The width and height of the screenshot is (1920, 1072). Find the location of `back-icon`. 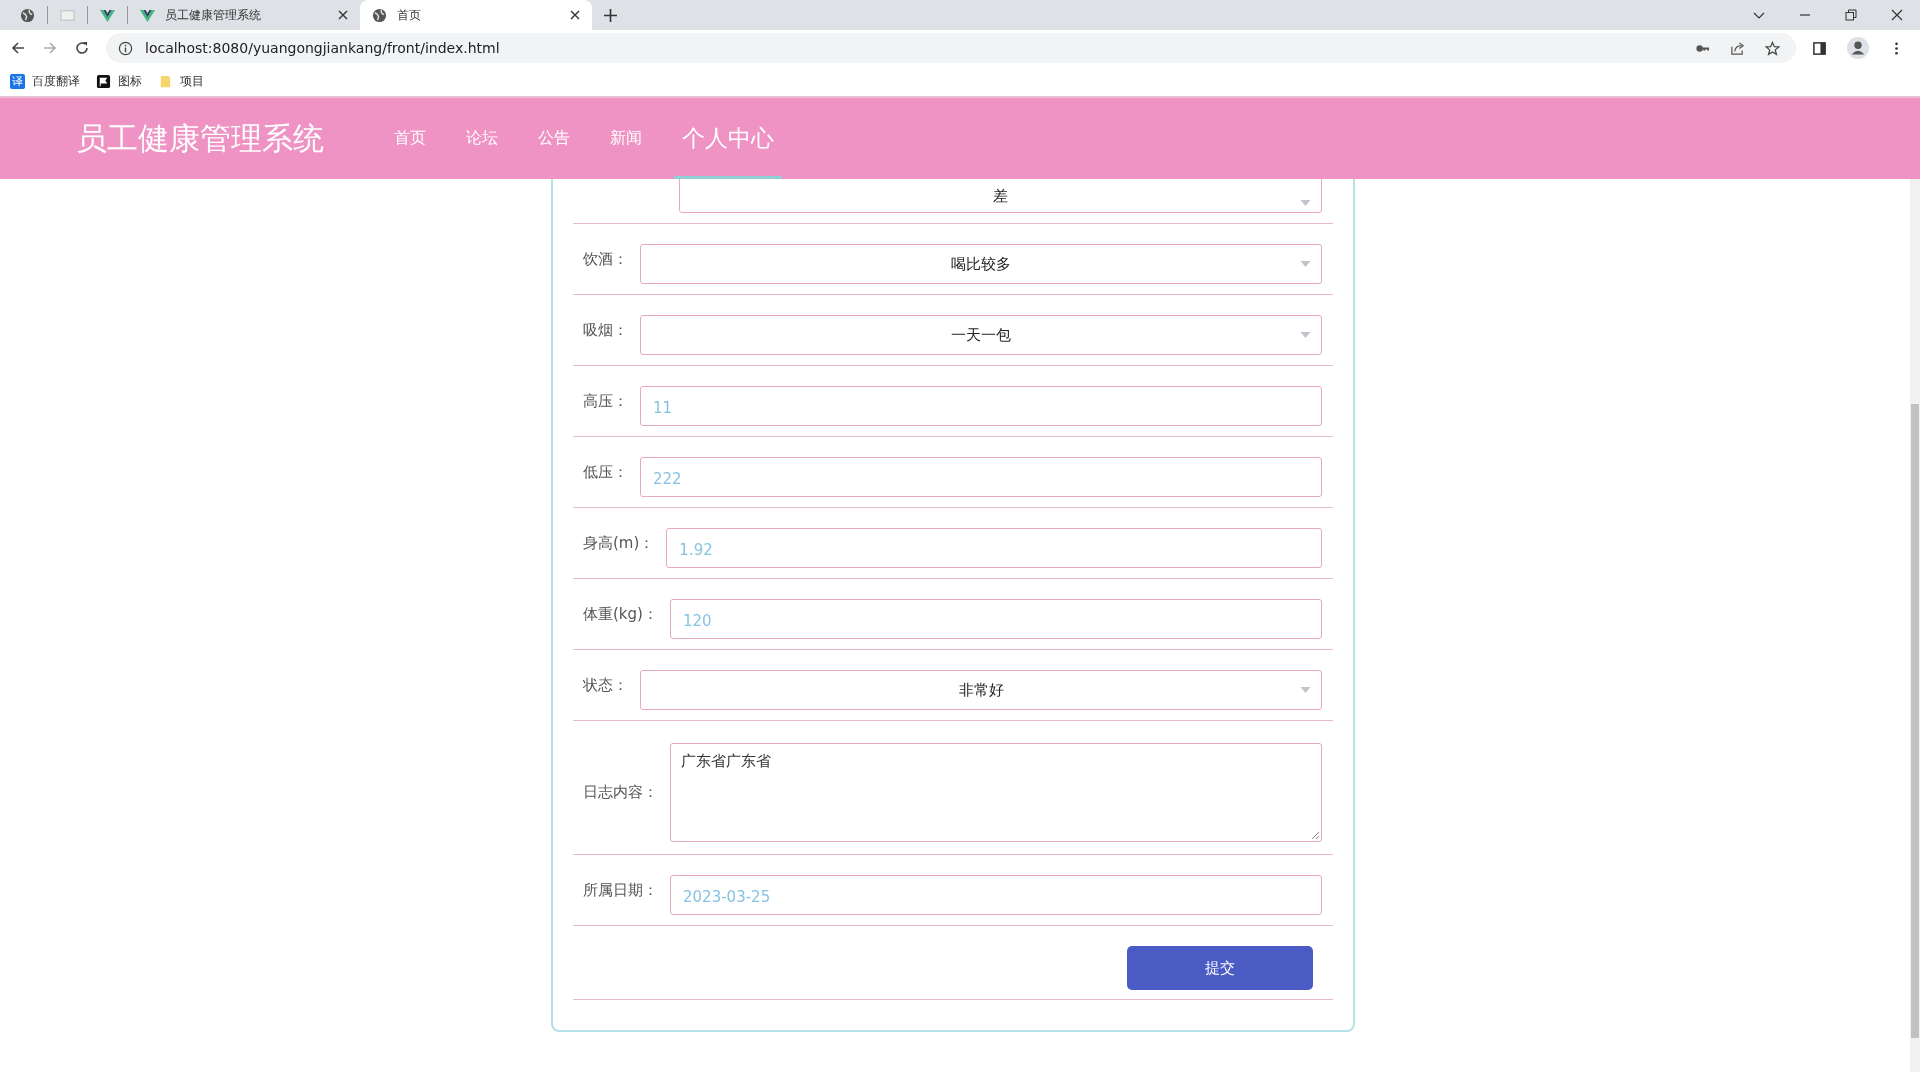

back-icon is located at coordinates (18, 48).